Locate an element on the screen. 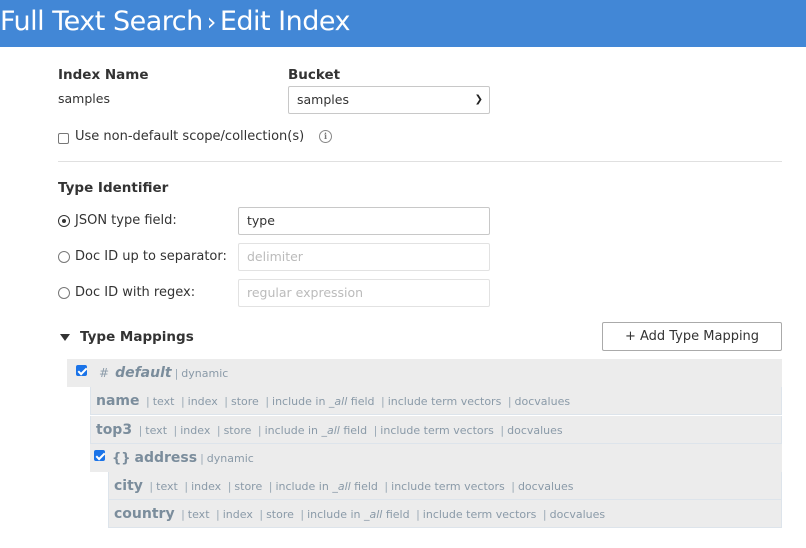 The image size is (806, 548). regex-placeholder: regular expression is located at coordinates (305, 292).